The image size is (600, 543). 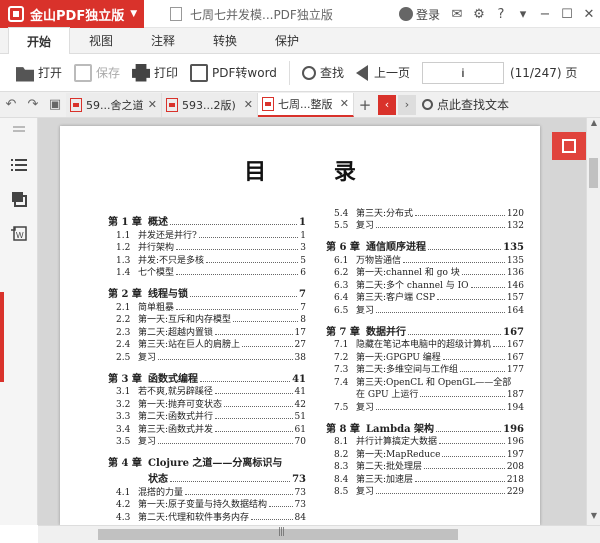 I want to click on print-button: 打印, so click(x=155, y=73).